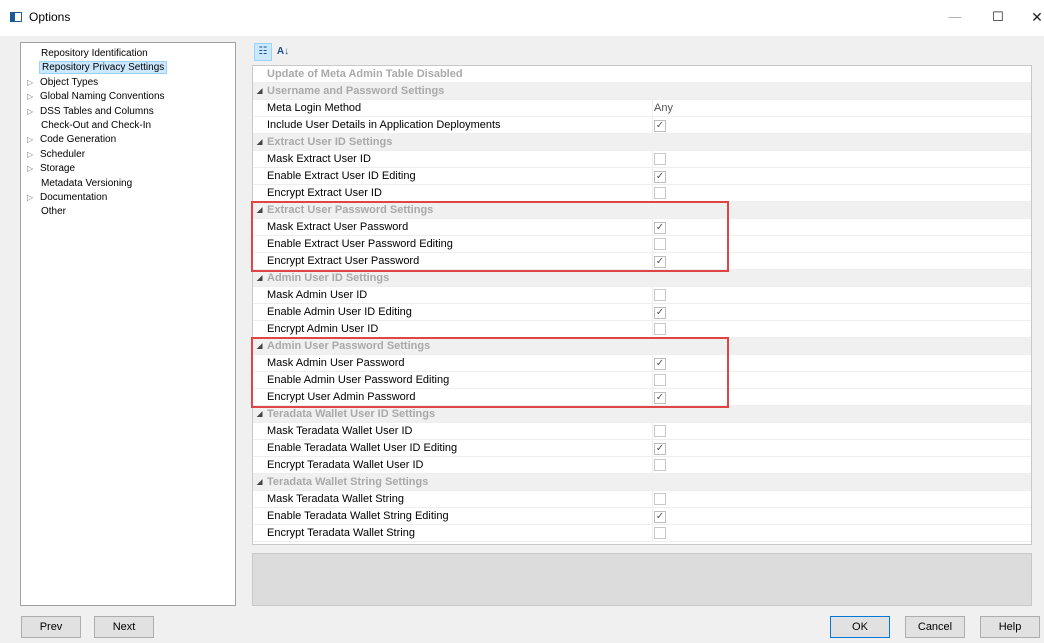 Image resolution: width=1044 pixels, height=643 pixels. Describe the element at coordinates (91, 112) in the screenshot. I see `tree-item: ▷ DSS Tables and Columns` at that location.